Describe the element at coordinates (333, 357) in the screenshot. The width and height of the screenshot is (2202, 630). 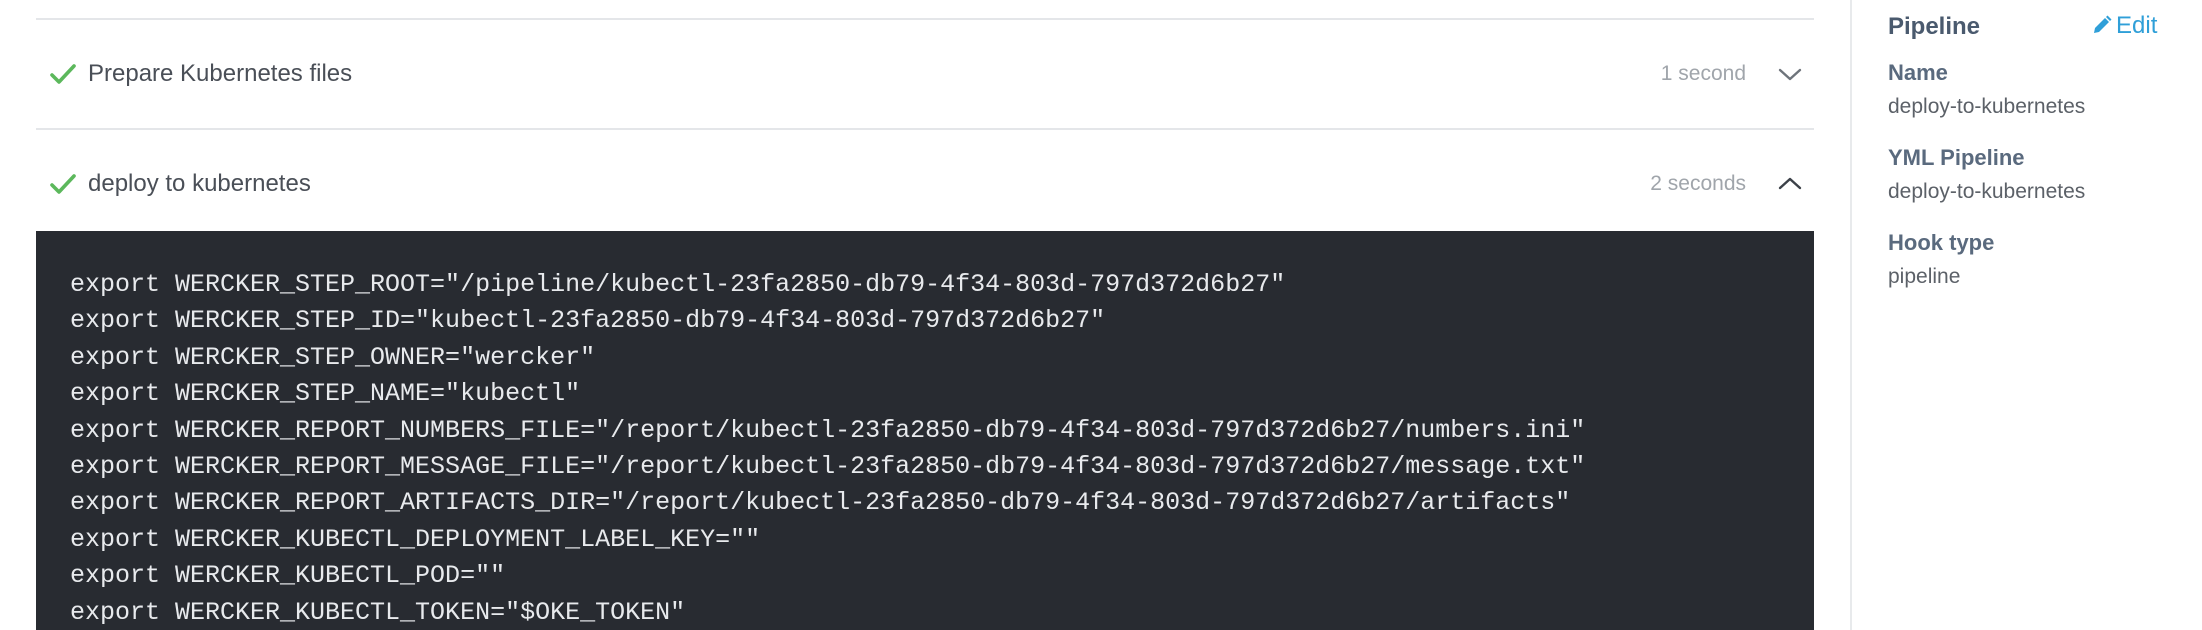
I see `log-line: export WERCKER_STEP_OWNER="wercker"` at that location.